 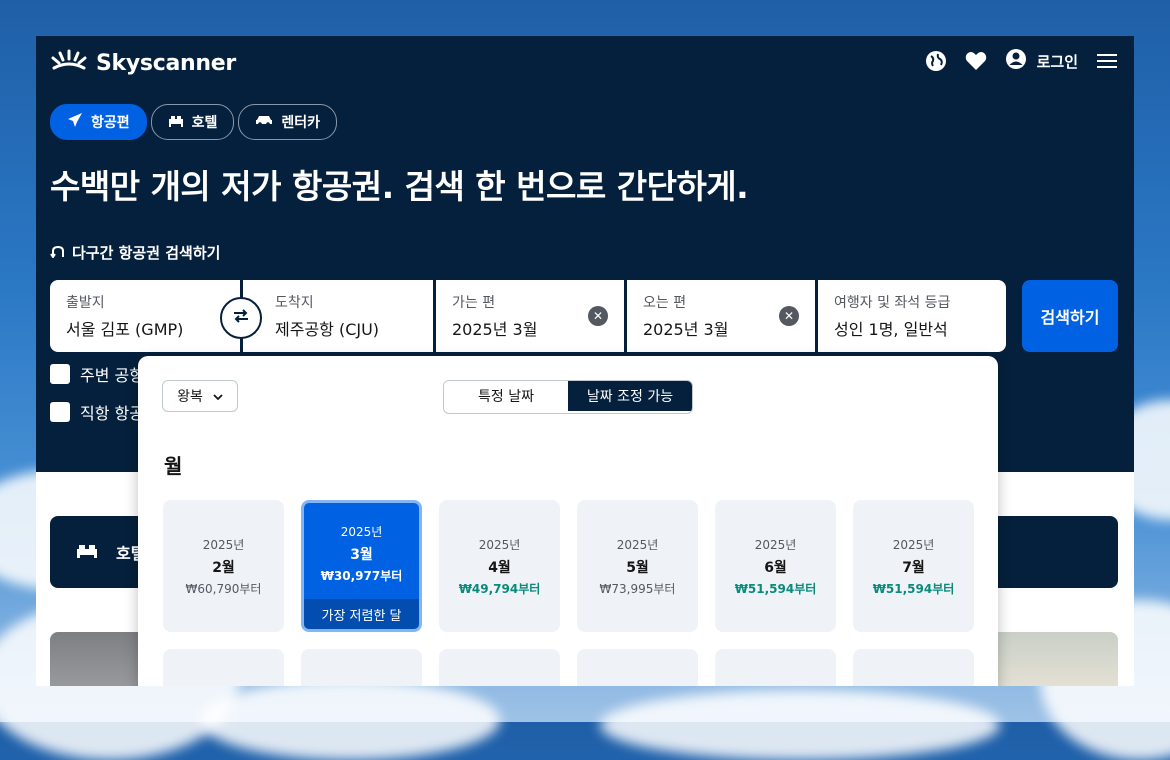 I want to click on depart-label: 가는 편, so click(x=474, y=303).